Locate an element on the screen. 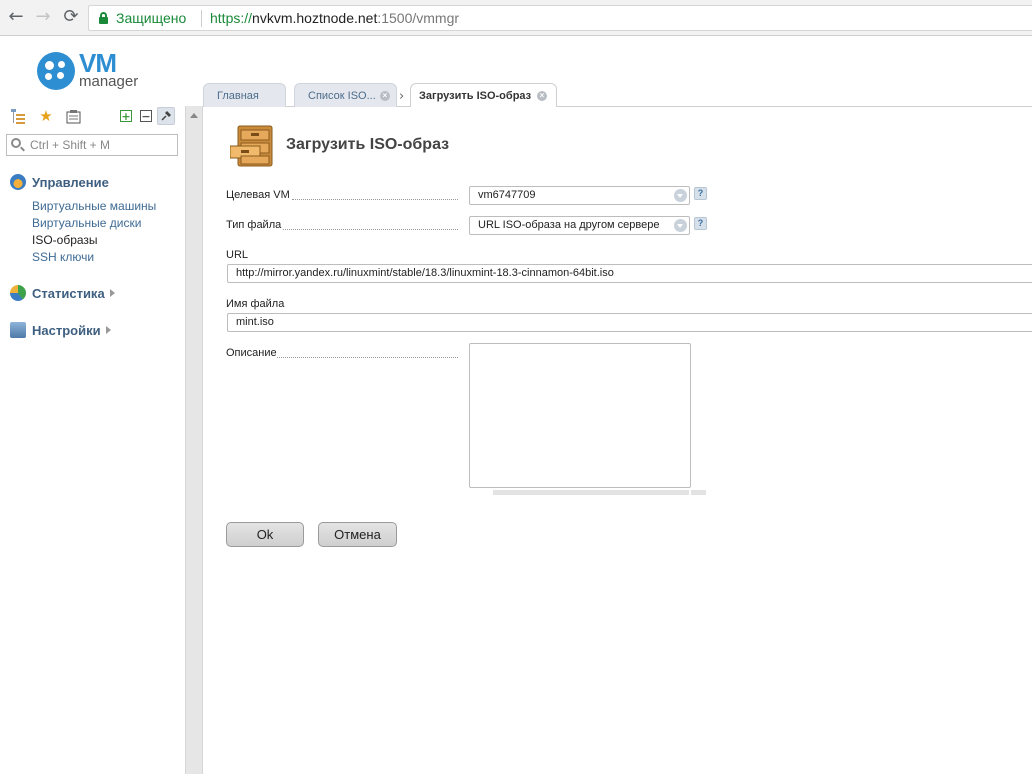 This screenshot has width=1032, height=774. description-textarea is located at coordinates (580, 415).